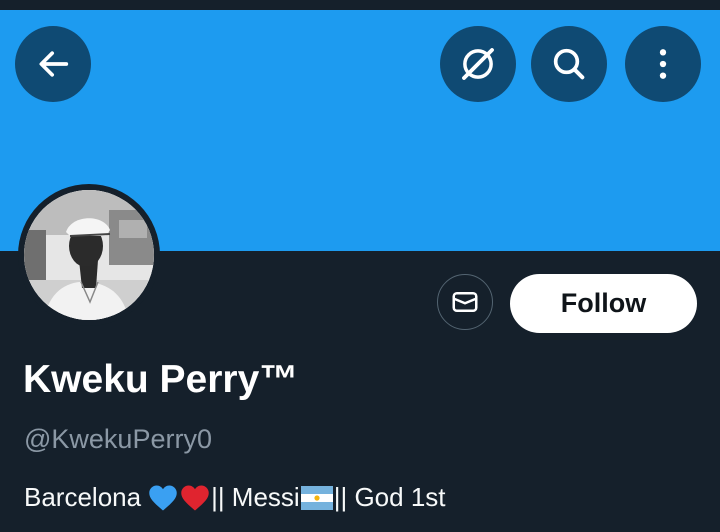  I want to click on mail-icon, so click(465, 302).